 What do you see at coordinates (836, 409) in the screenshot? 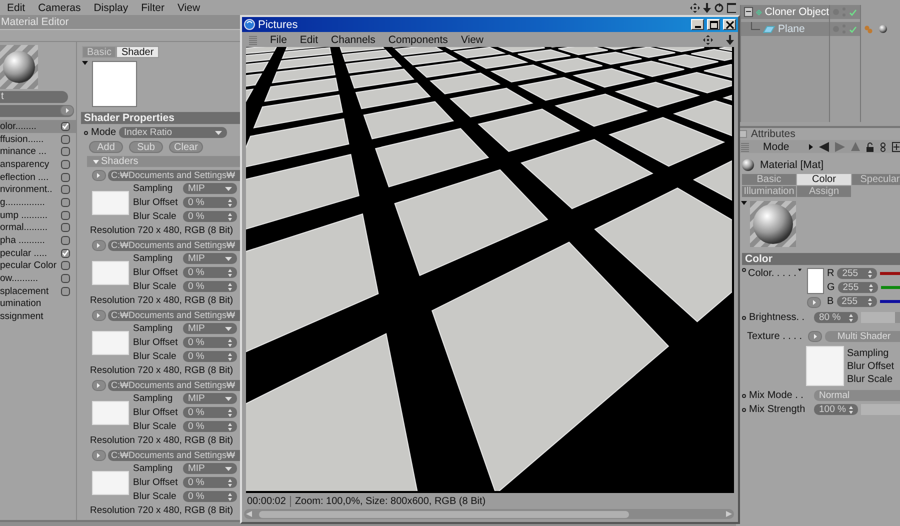
I see `mix-strength-field: 100 %` at bounding box center [836, 409].